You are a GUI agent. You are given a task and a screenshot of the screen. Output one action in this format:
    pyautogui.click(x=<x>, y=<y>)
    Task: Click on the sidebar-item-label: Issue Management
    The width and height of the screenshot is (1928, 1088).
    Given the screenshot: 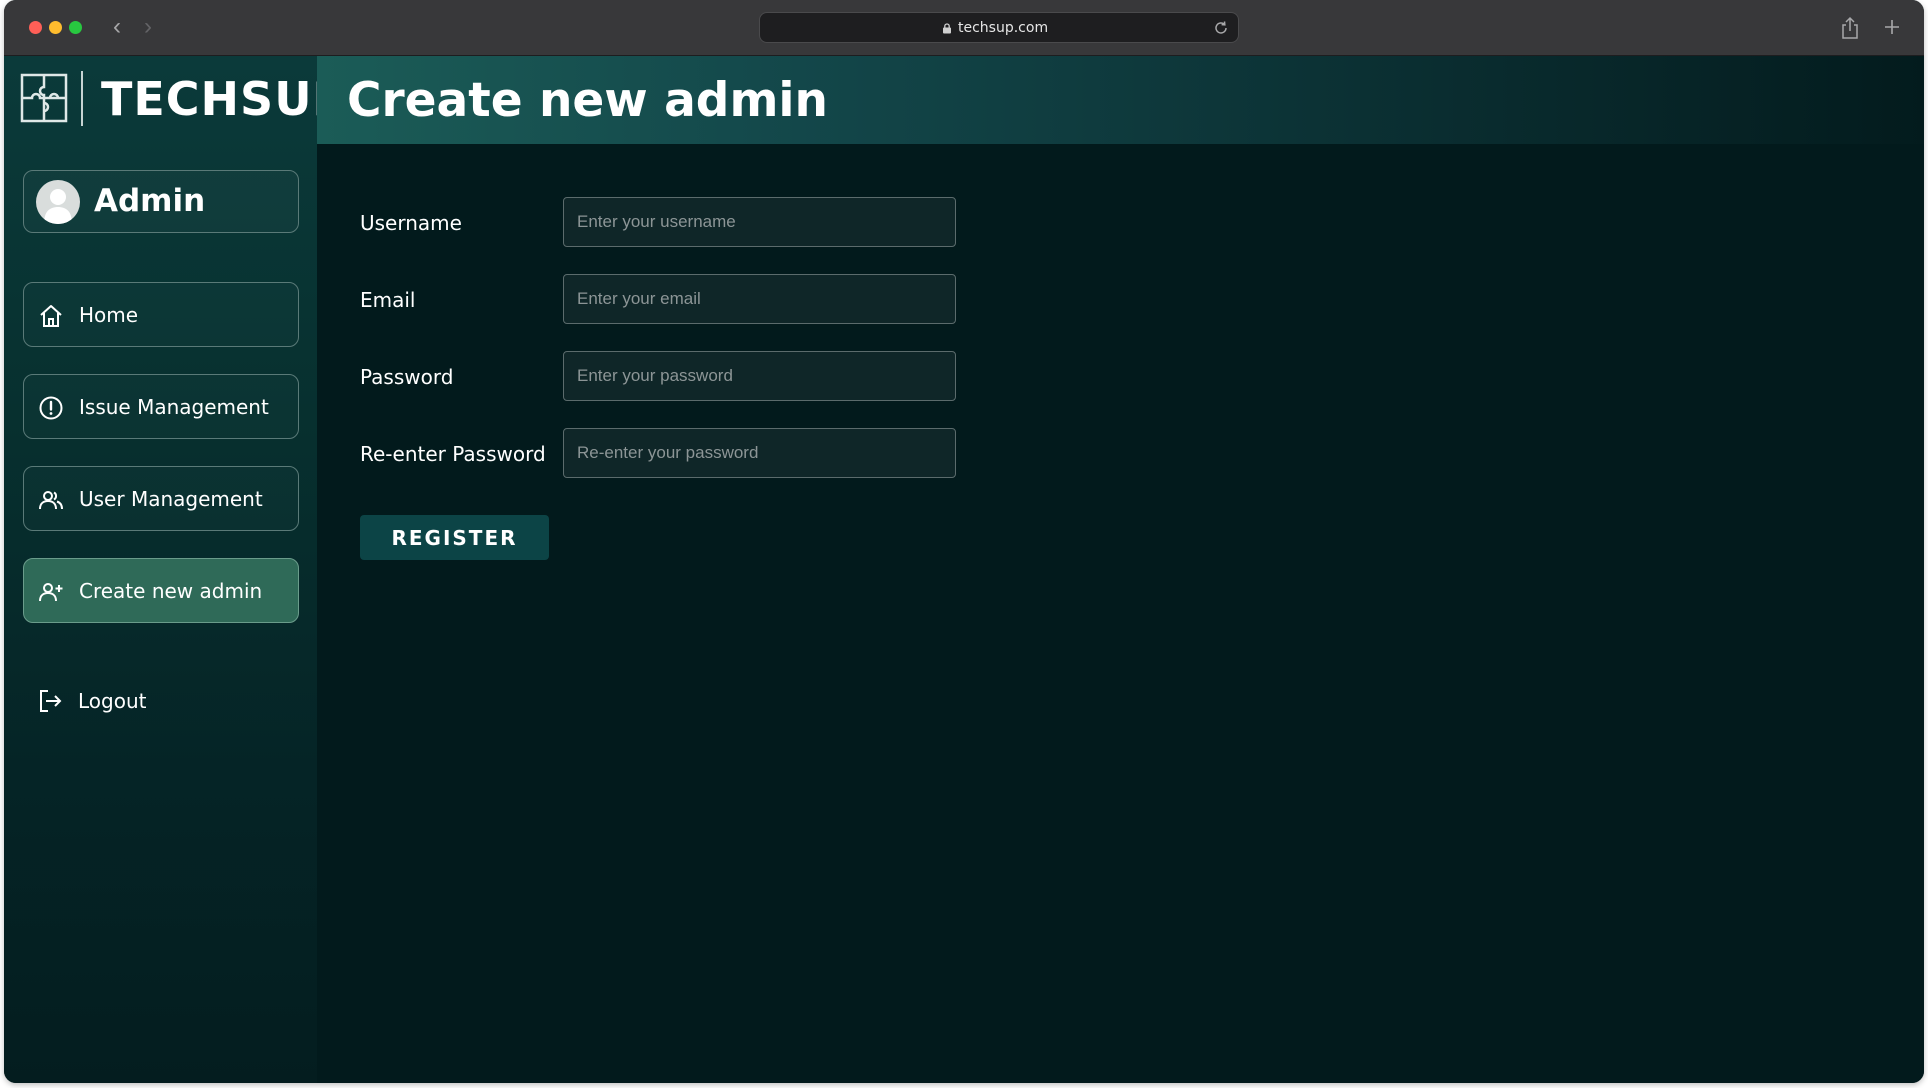 What is the action you would take?
    pyautogui.click(x=174, y=407)
    